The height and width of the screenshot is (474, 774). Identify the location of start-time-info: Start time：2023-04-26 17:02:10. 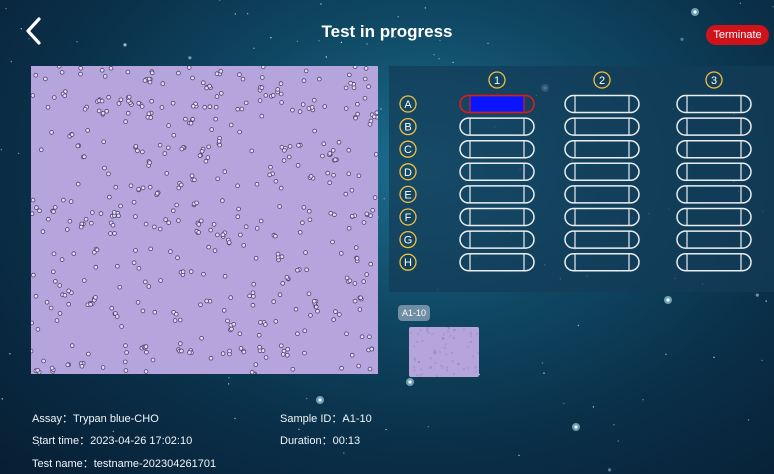
(112, 440).